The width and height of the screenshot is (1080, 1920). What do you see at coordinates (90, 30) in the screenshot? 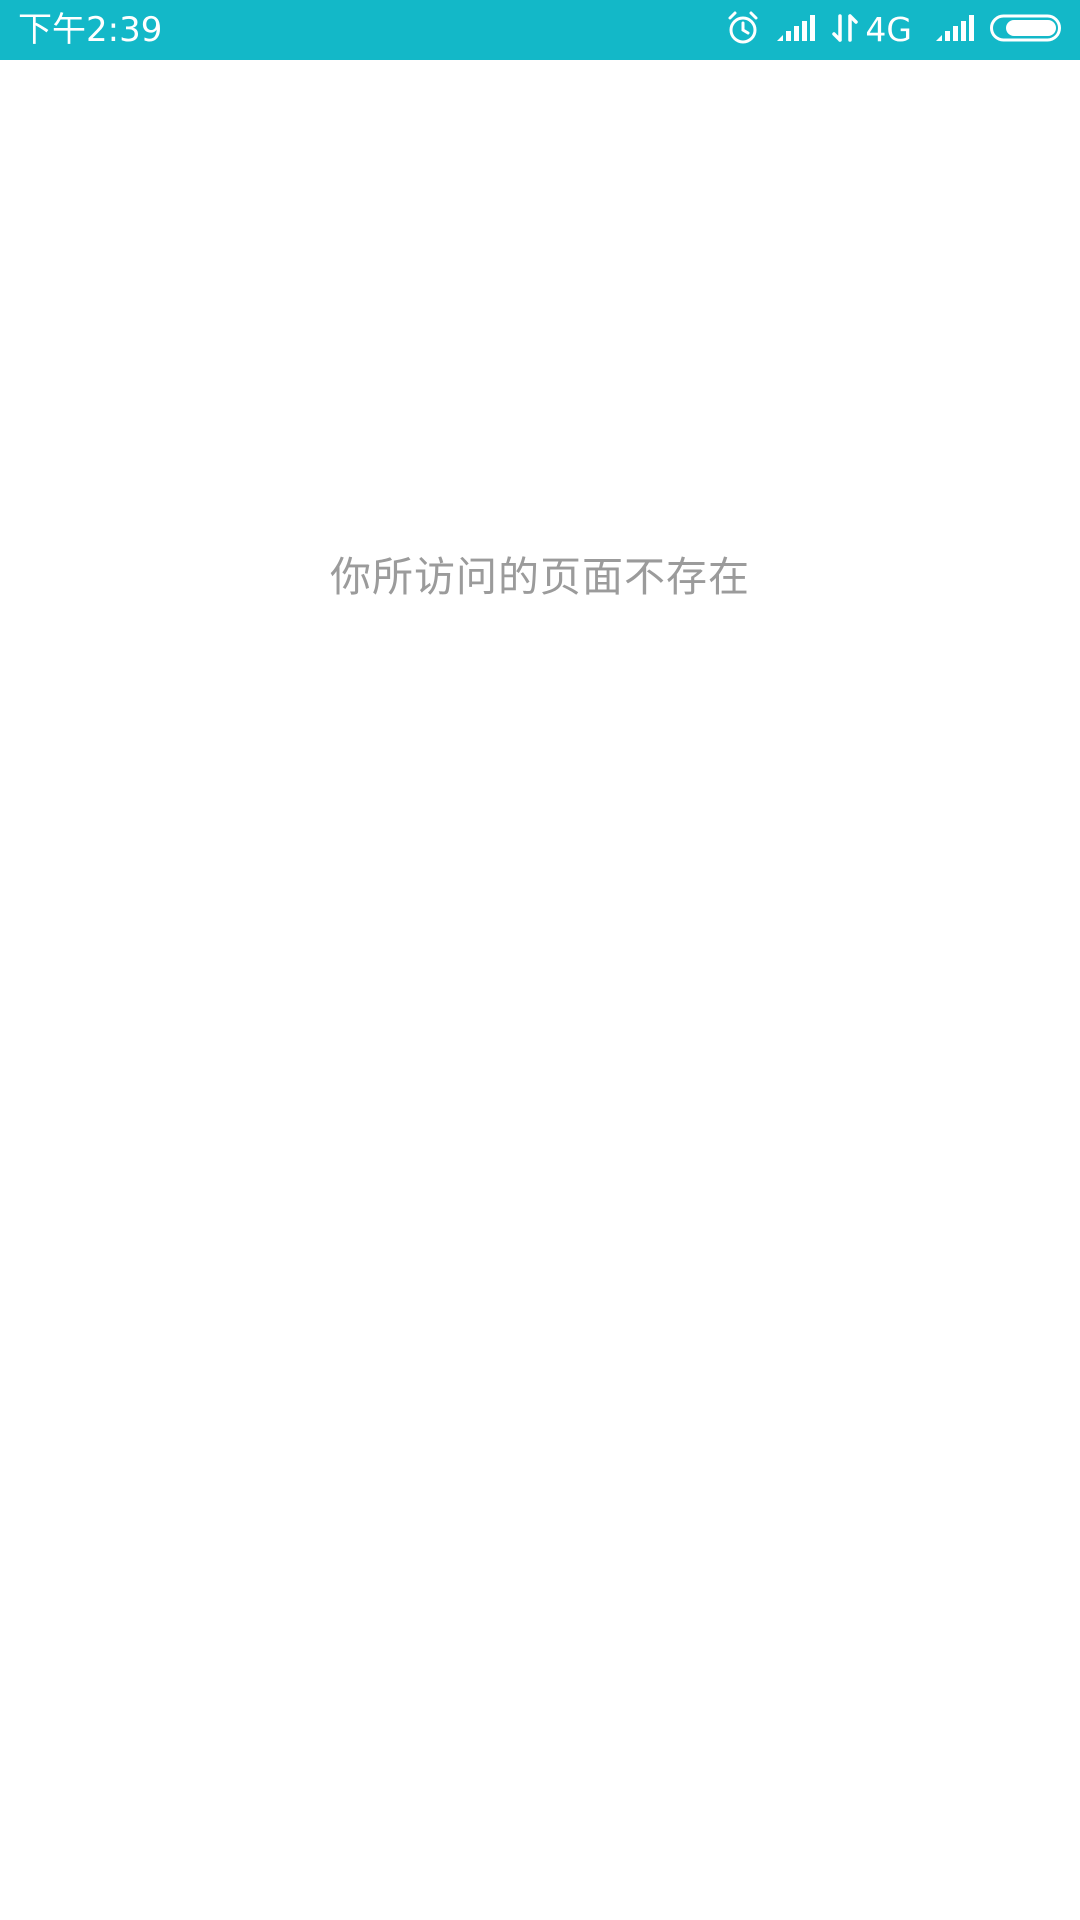
I see `status-time: 下午2:39` at bounding box center [90, 30].